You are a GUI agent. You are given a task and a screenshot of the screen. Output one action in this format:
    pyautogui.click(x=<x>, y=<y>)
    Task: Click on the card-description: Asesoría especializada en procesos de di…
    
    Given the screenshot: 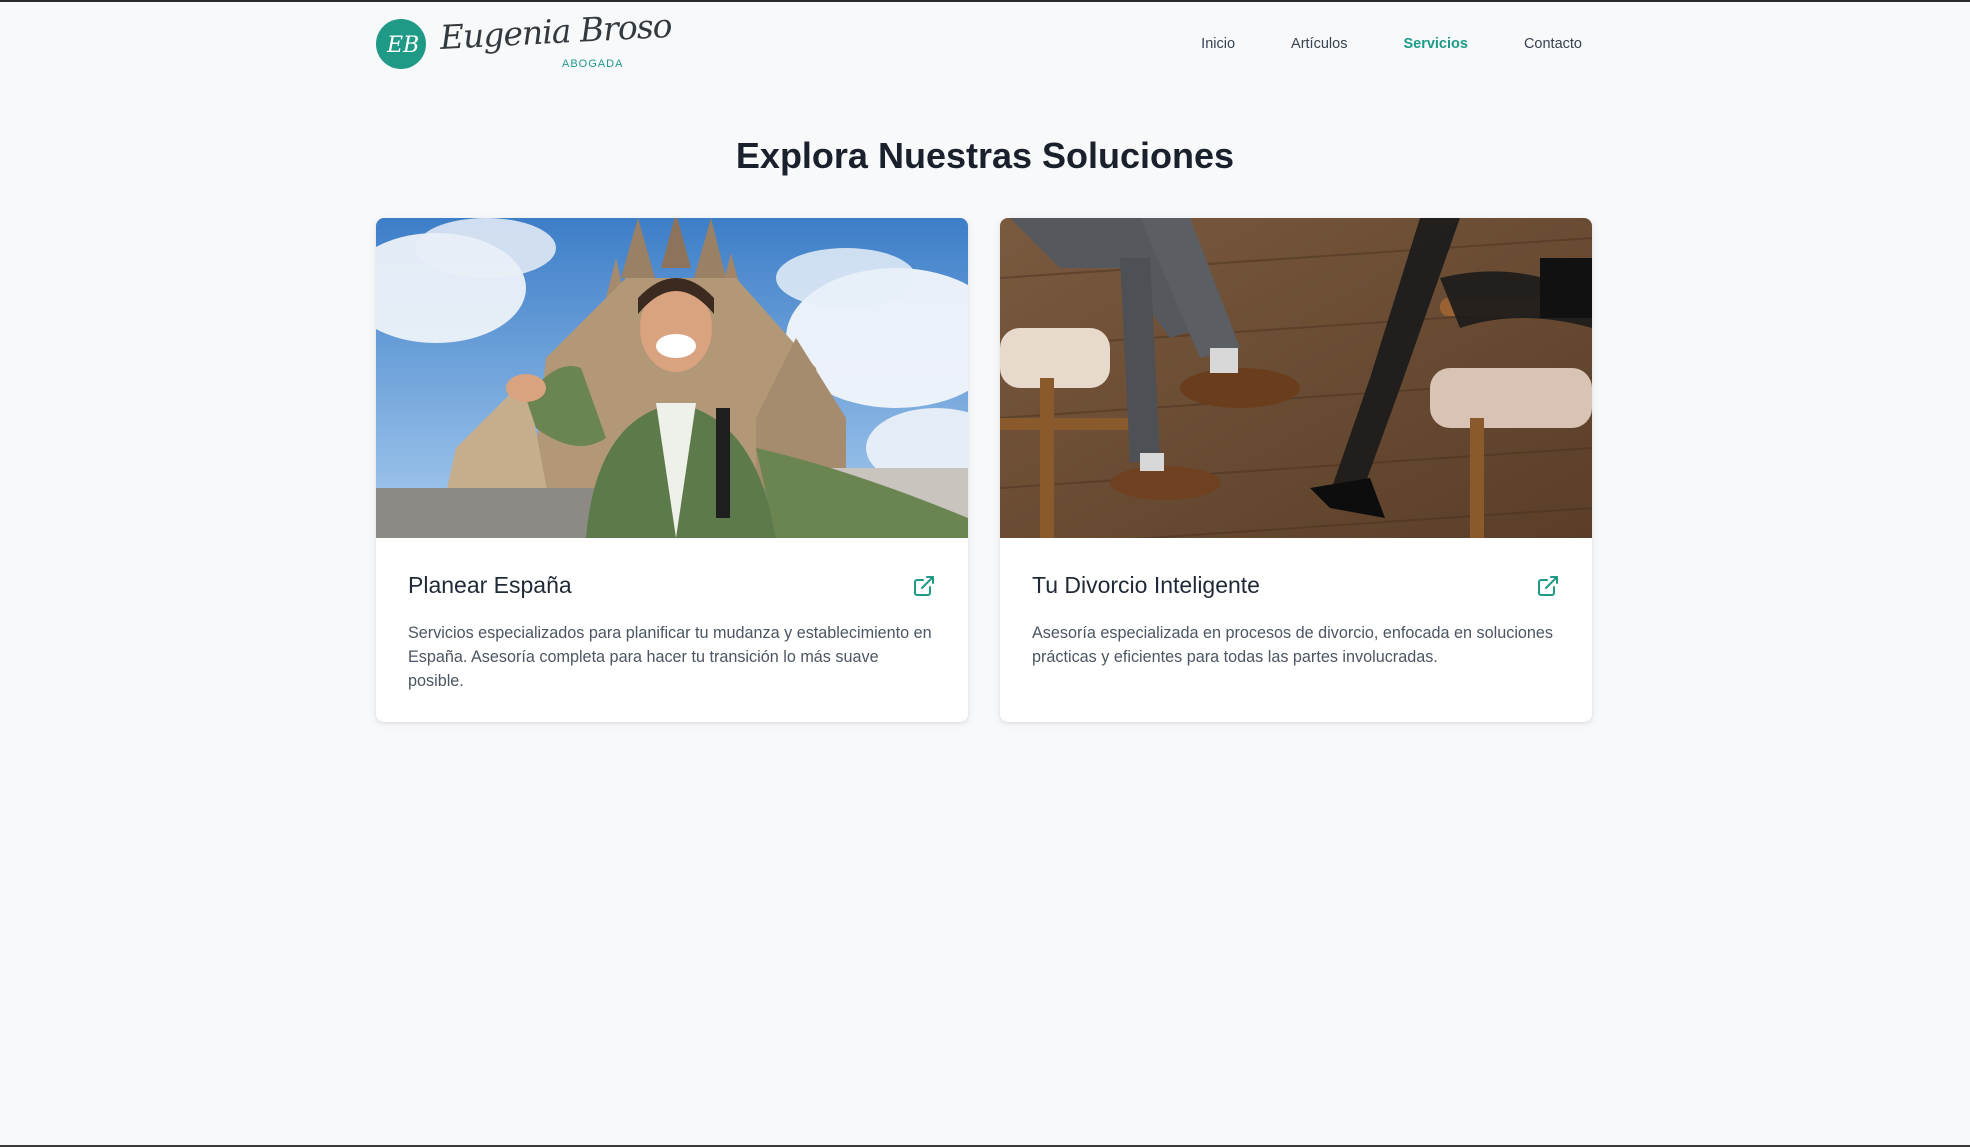 What is the action you would take?
    pyautogui.click(x=1293, y=645)
    